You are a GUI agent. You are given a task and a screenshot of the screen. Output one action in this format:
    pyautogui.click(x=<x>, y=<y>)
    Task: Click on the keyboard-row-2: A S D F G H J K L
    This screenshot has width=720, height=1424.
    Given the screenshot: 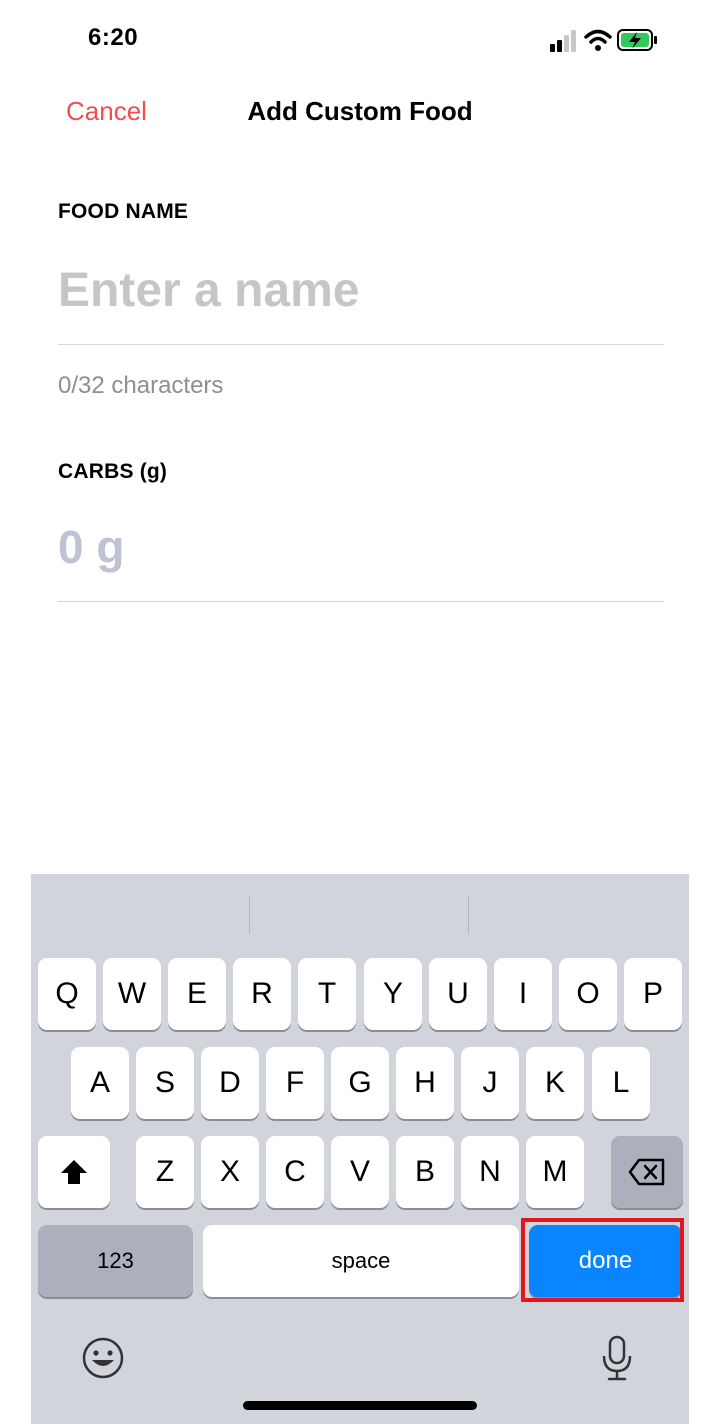 What is the action you would take?
    pyautogui.click(x=360, y=1083)
    